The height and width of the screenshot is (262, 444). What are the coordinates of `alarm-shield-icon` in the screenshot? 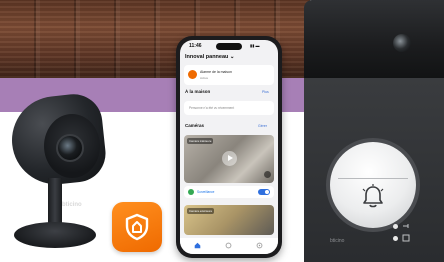 It's located at (192, 74).